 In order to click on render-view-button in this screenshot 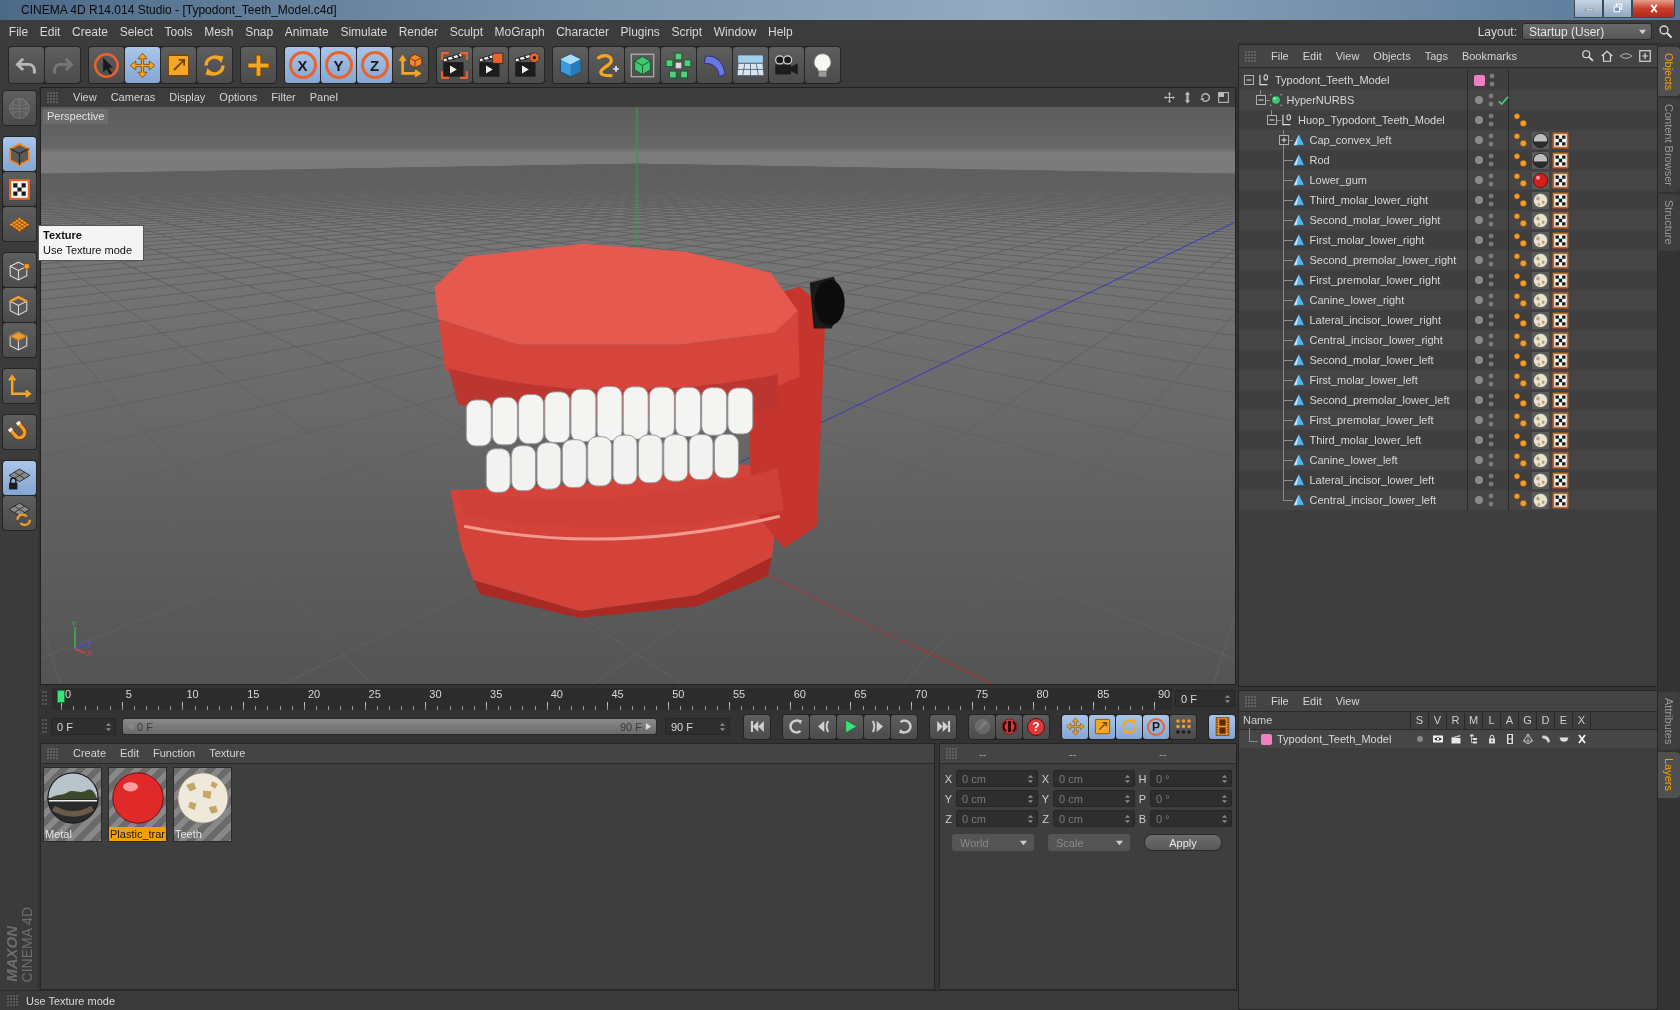, I will do `click(454, 65)`.